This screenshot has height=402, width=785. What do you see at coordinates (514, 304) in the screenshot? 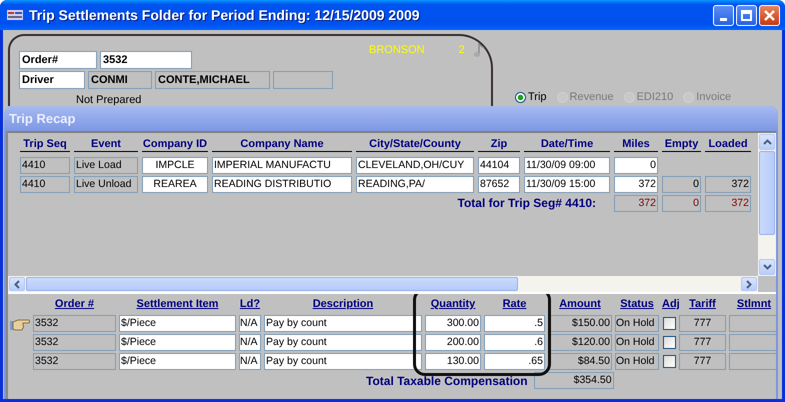
I see `column-header: Rate` at bounding box center [514, 304].